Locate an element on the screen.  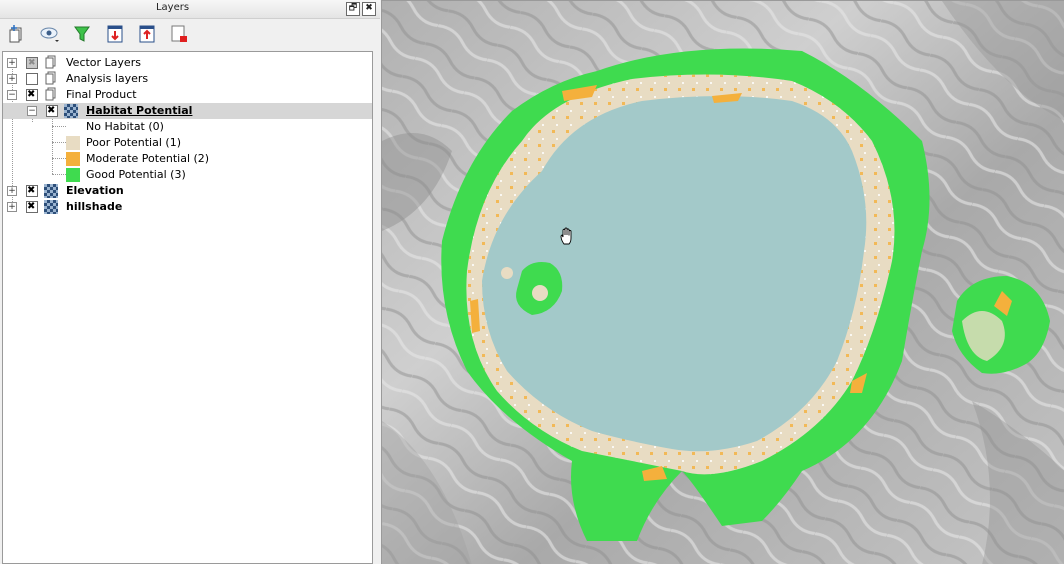
hand-cursor-icon is located at coordinates (566, 236).